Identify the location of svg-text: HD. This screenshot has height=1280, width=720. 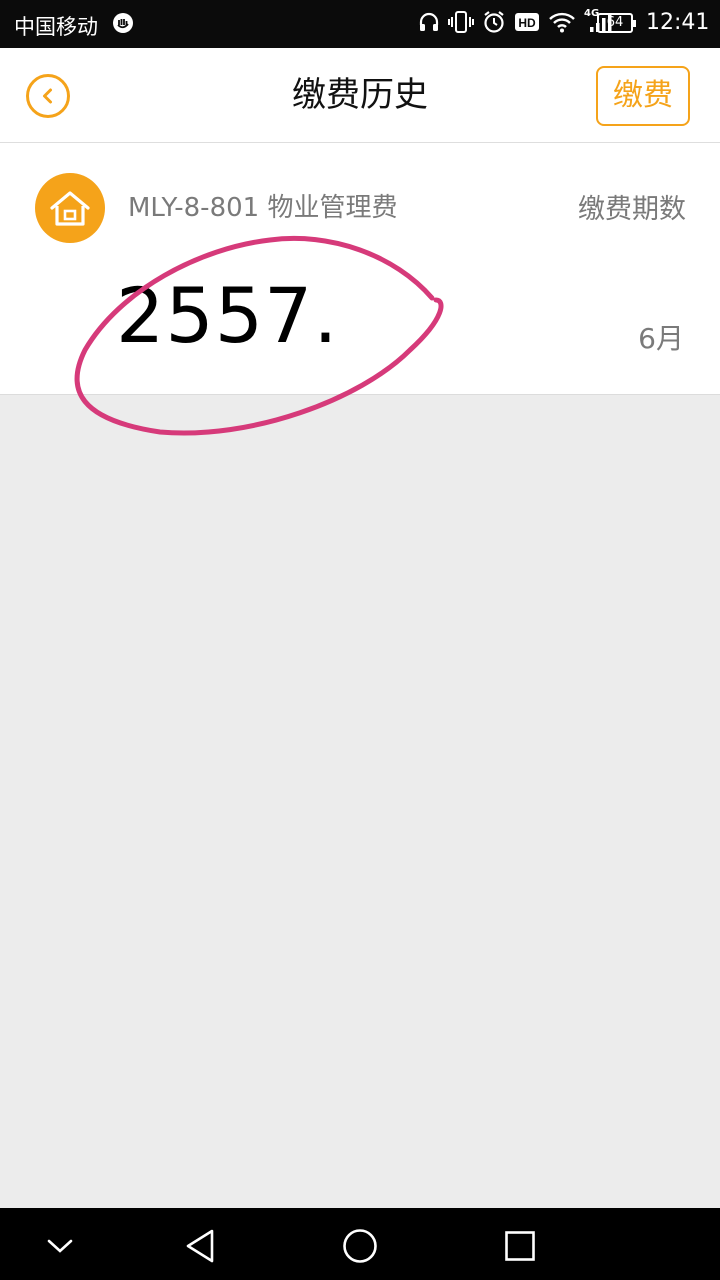
(527, 23).